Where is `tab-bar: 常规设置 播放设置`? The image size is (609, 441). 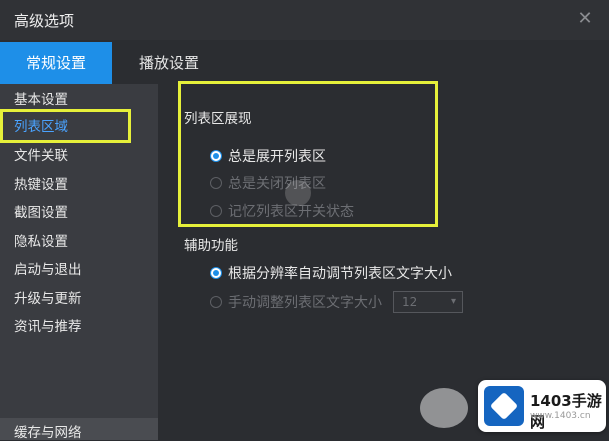
tab-bar: 常规设置 播放设置 is located at coordinates (304, 63).